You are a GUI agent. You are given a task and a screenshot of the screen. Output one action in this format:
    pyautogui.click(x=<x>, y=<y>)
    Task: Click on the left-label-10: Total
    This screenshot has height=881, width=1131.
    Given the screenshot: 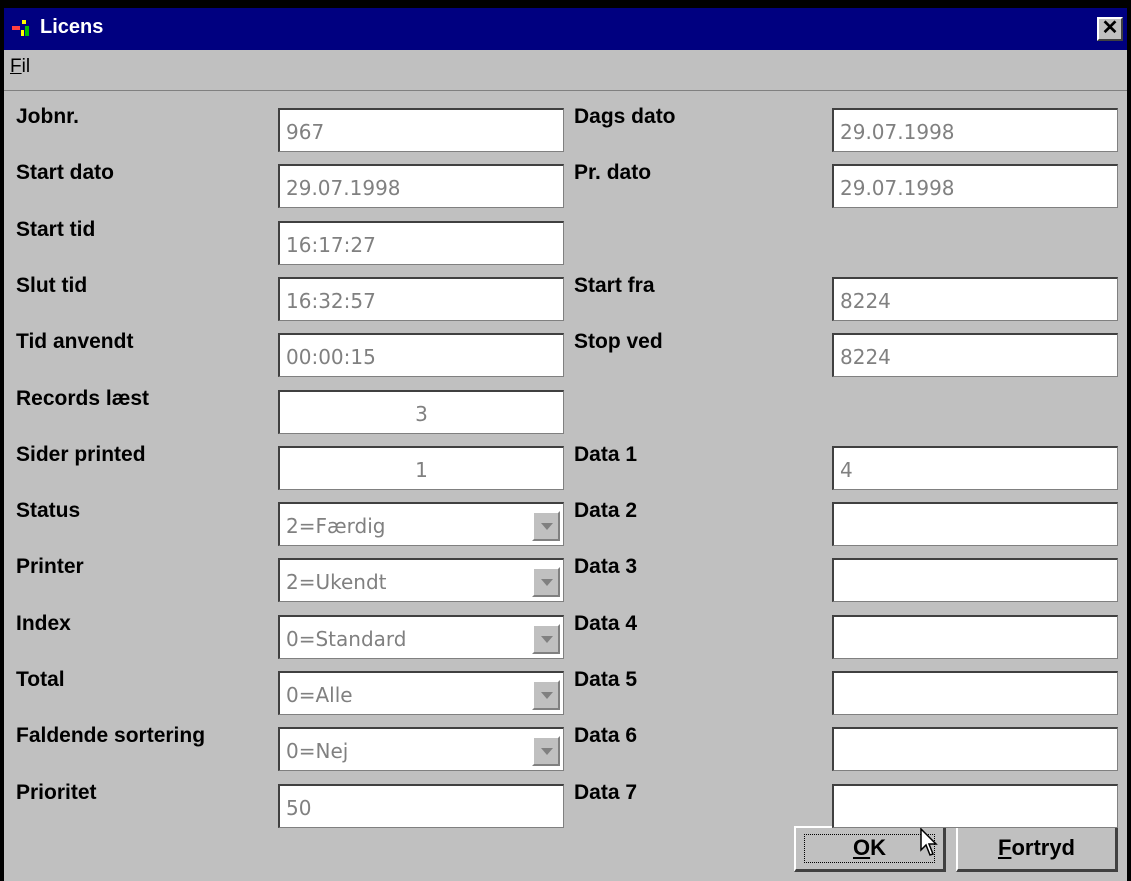 What is the action you would take?
    pyautogui.click(x=40, y=679)
    